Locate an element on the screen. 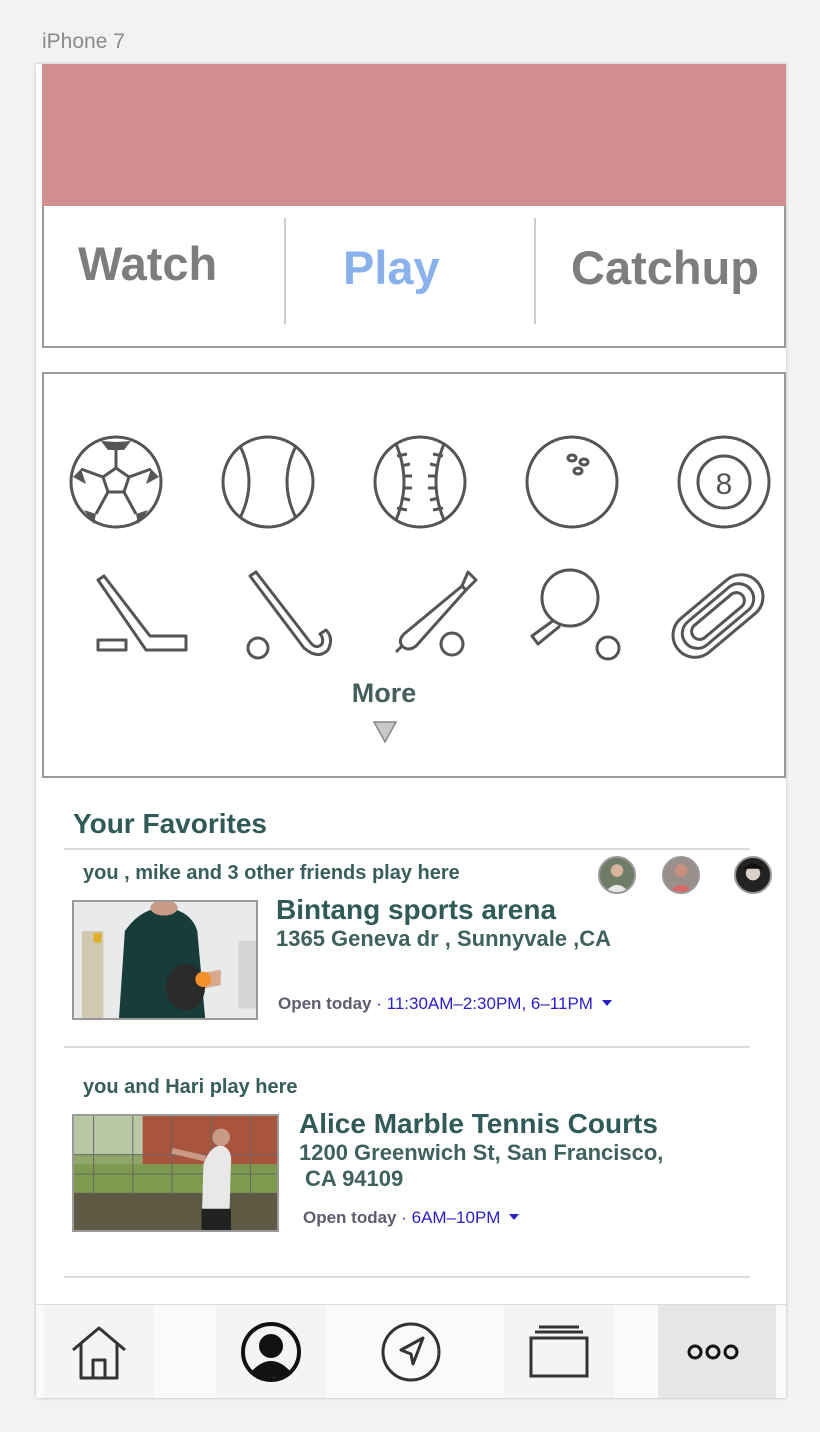 This screenshot has width=820, height=1432. cricket-bat-icon is located at coordinates (432, 616).